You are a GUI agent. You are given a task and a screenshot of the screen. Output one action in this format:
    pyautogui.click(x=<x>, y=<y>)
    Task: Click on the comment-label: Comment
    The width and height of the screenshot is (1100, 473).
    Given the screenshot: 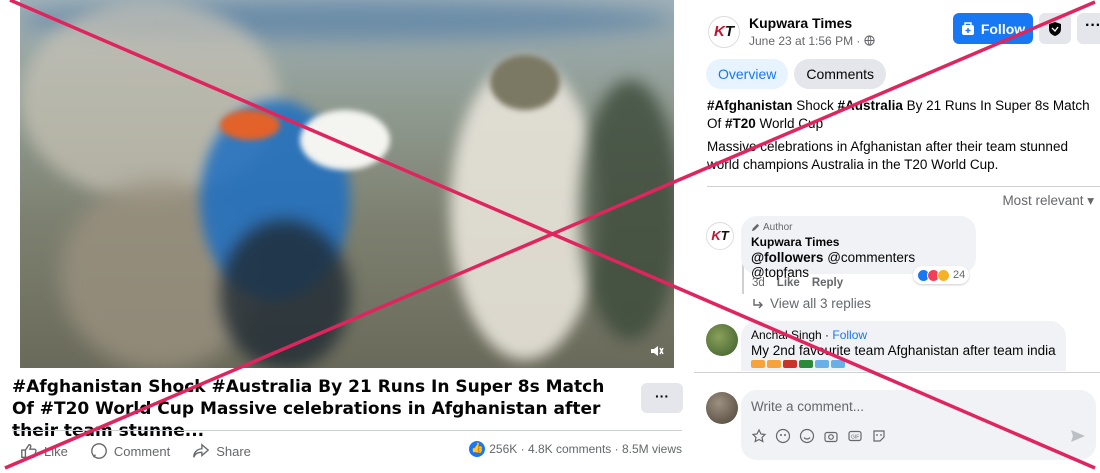 What is the action you would take?
    pyautogui.click(x=142, y=451)
    